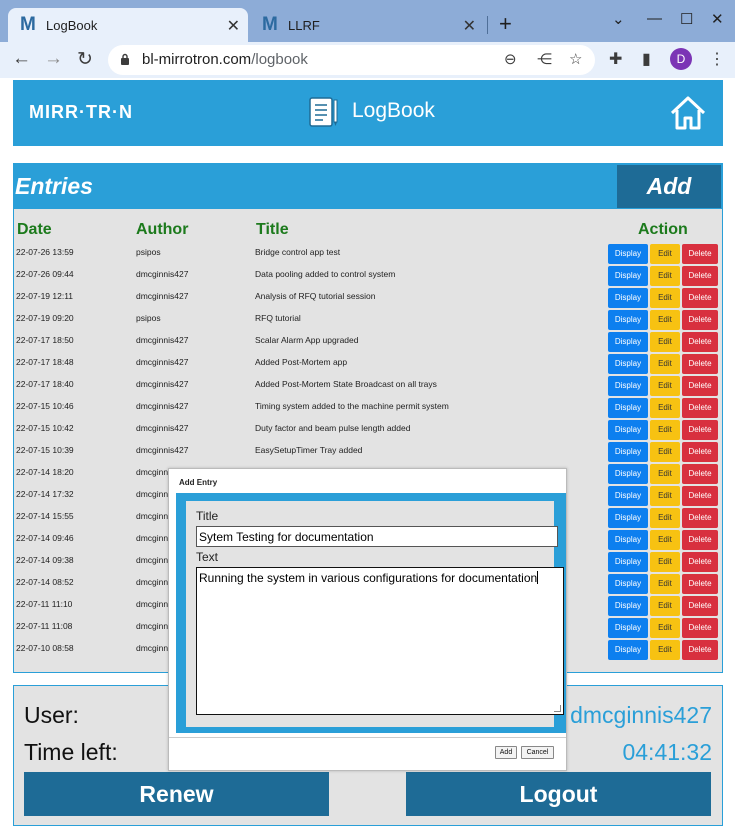 The height and width of the screenshot is (838, 735). What do you see at coordinates (71, 752) in the screenshot?
I see `time-left-label: Time left:` at bounding box center [71, 752].